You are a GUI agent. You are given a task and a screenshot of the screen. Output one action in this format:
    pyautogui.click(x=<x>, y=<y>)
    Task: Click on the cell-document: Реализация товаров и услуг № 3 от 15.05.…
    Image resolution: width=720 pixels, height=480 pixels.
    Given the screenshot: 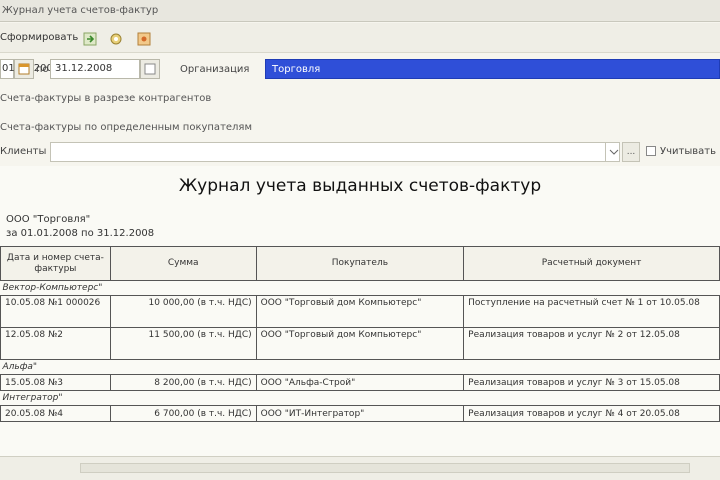 What is the action you would take?
    pyautogui.click(x=591, y=382)
    